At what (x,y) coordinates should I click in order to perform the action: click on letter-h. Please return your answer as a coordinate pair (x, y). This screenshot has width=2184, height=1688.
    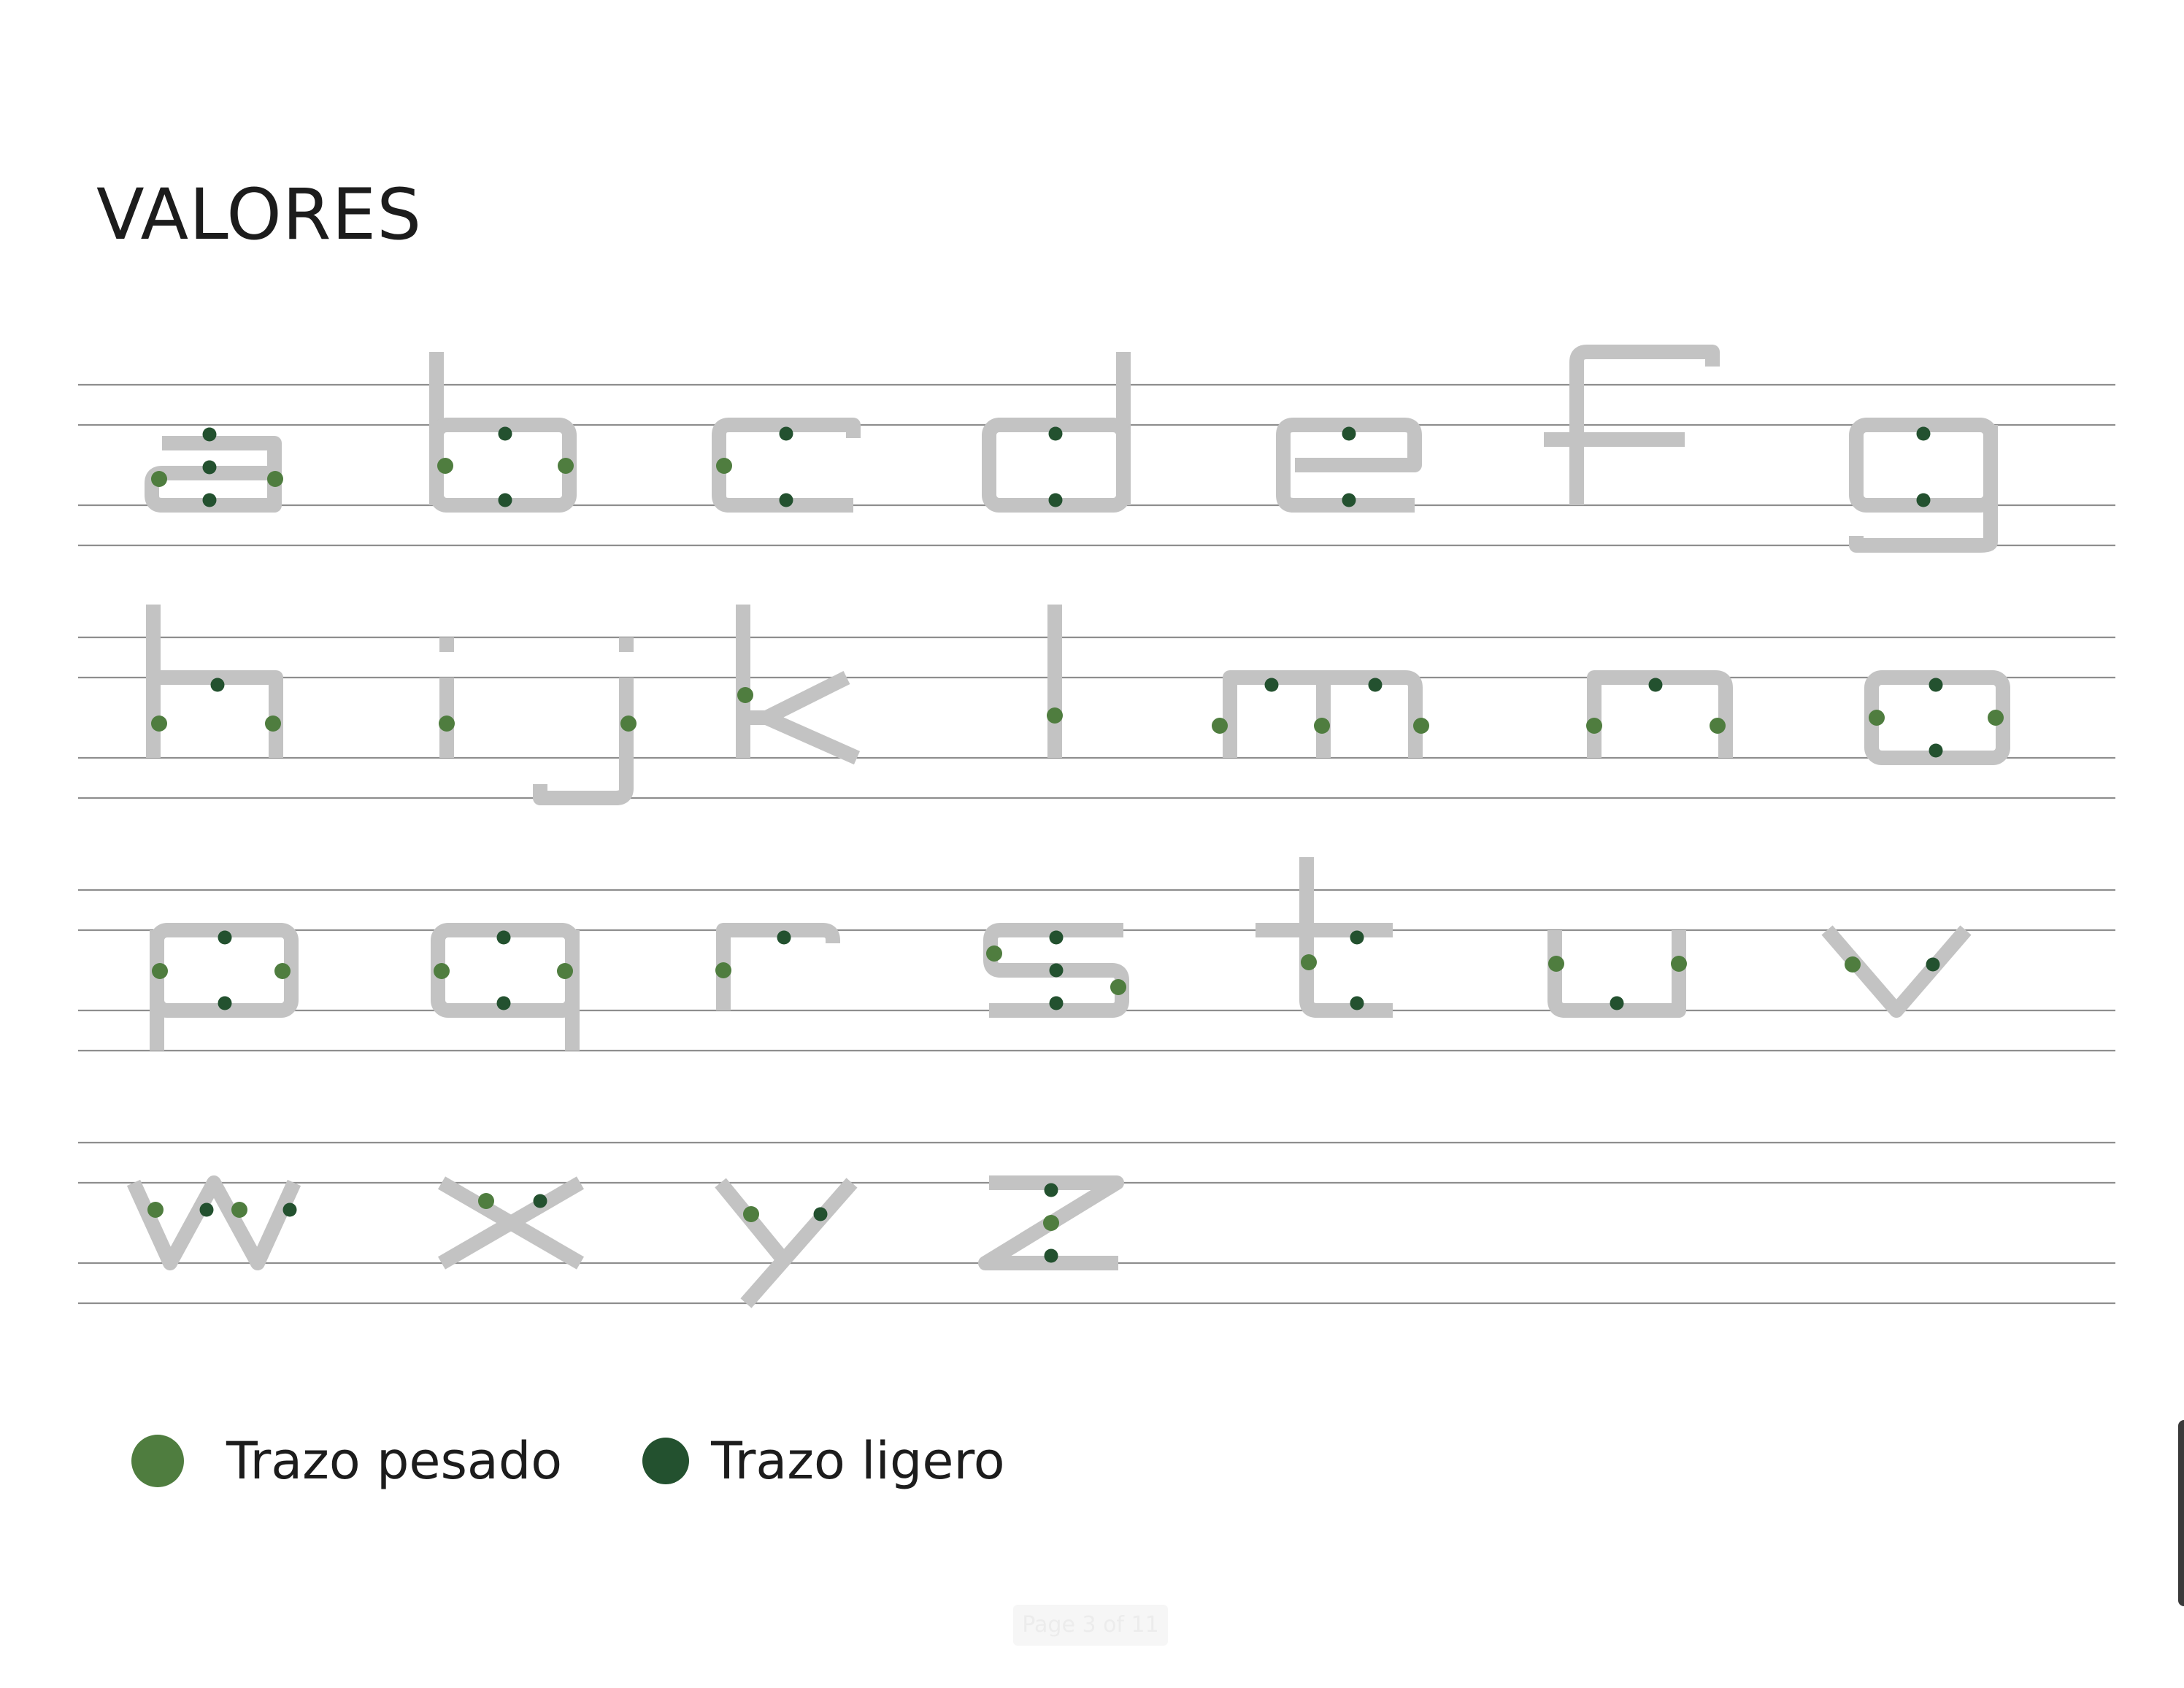
    Looking at the image, I should click on (214, 681).